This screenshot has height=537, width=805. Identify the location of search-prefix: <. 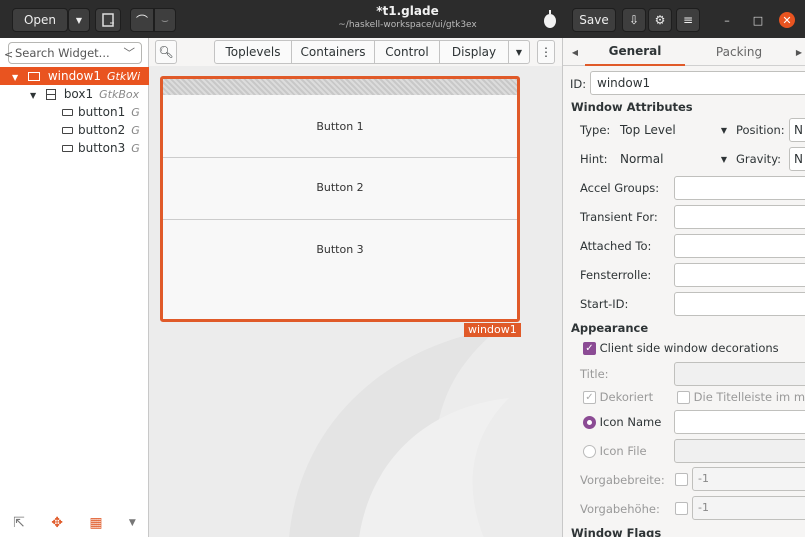
(9, 54).